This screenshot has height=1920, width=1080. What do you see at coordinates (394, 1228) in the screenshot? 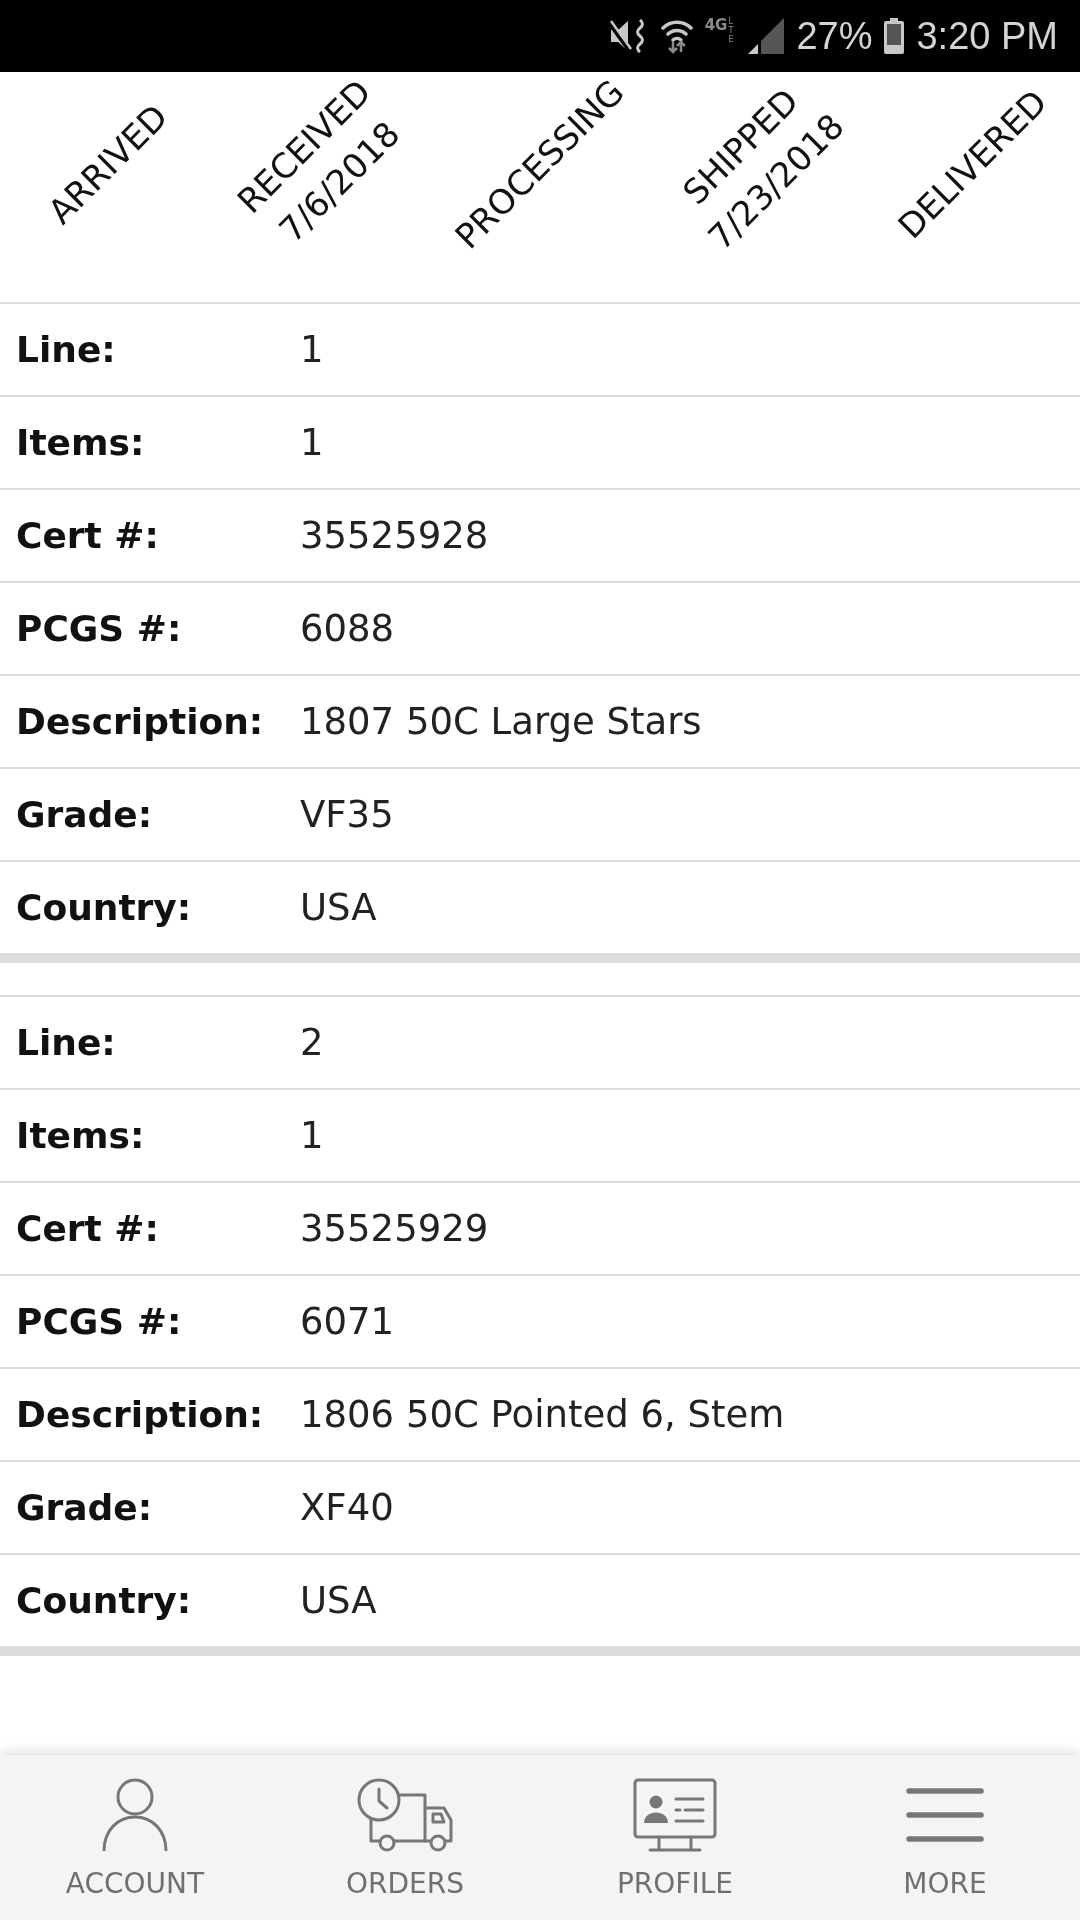
I see `field-value: 35525929` at bounding box center [394, 1228].